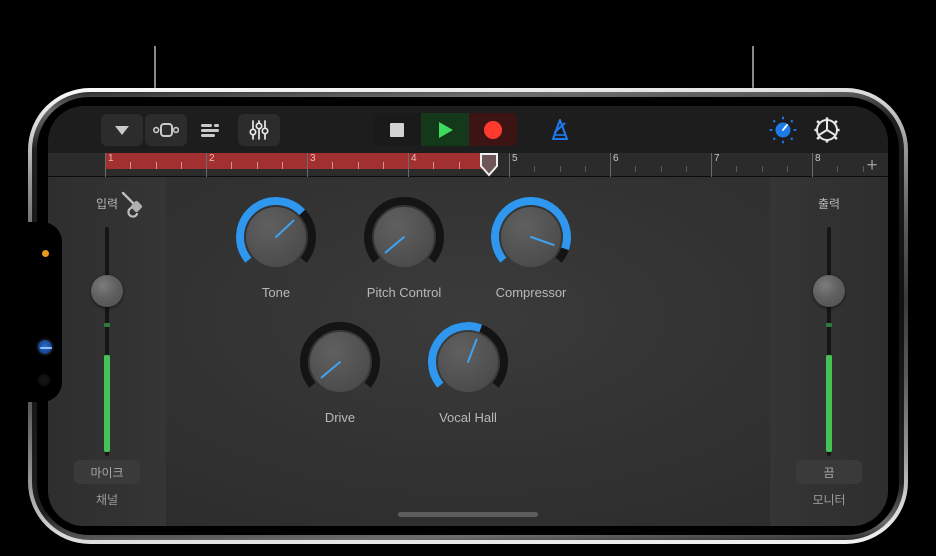 The width and height of the screenshot is (936, 556). Describe the element at coordinates (531, 232) in the screenshot. I see `knob-graphic-compressor` at that location.